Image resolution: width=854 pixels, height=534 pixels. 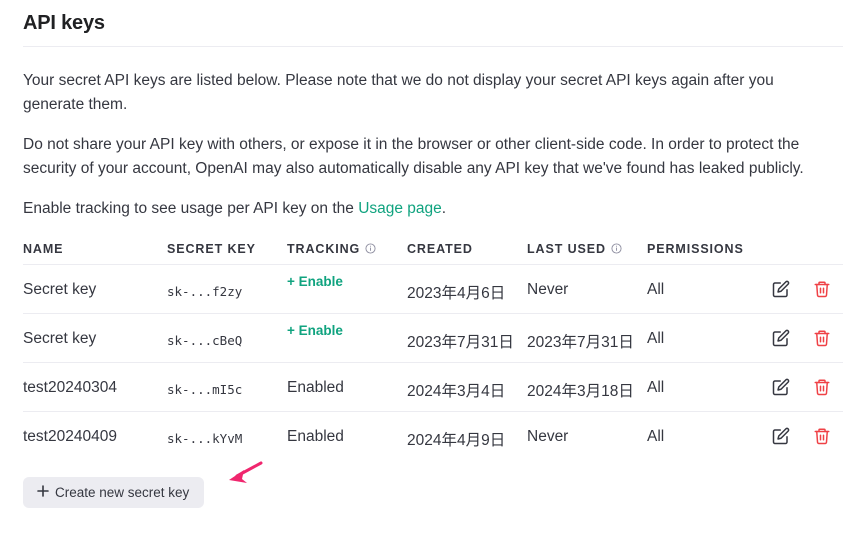 I want to click on key-created: 2024年3月4日, so click(x=456, y=391).